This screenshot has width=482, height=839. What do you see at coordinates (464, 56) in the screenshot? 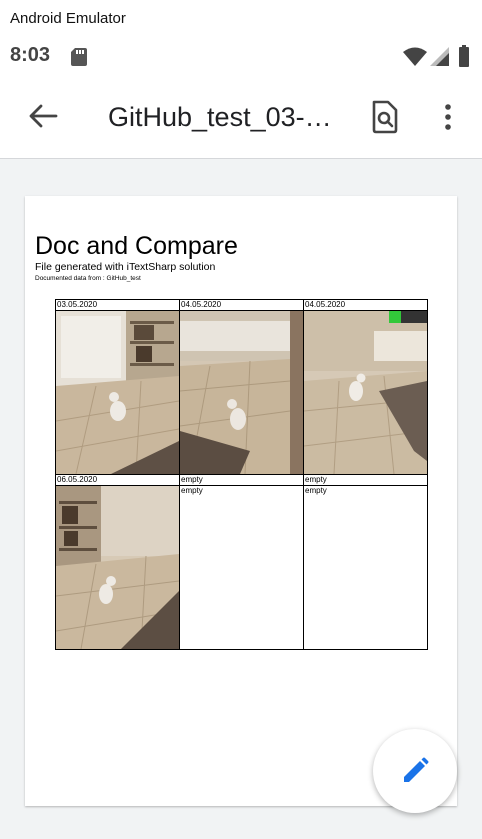
I see `battery-icon` at bounding box center [464, 56].